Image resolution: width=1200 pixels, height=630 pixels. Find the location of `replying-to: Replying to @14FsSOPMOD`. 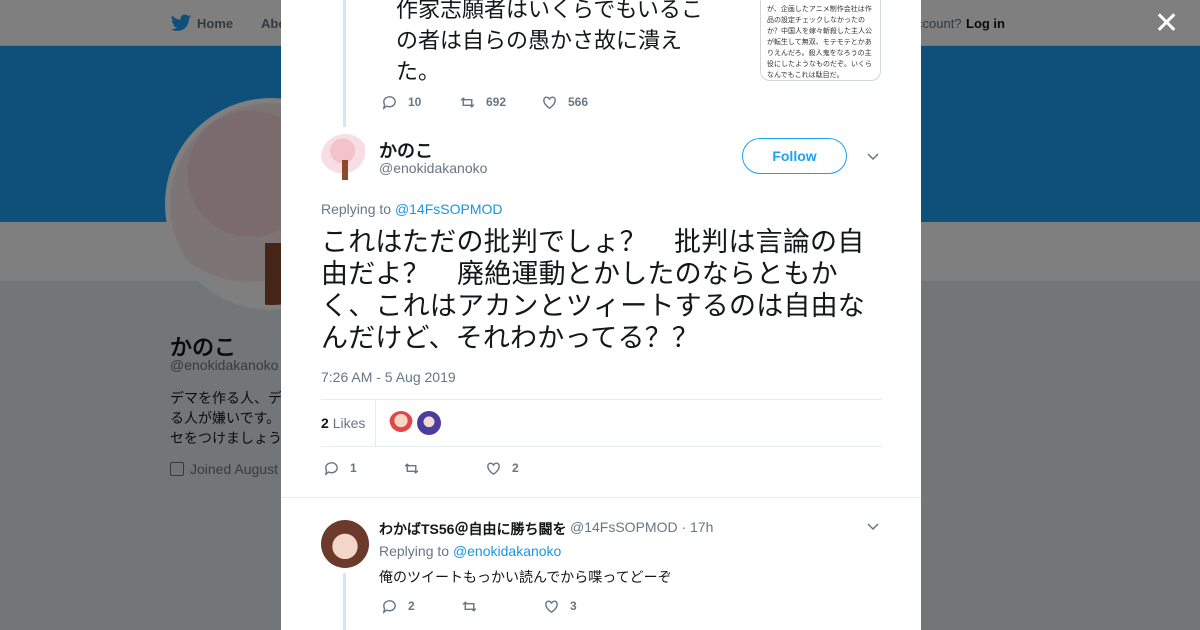

replying-to: Replying to @14FsSOPMOD is located at coordinates (412, 209).